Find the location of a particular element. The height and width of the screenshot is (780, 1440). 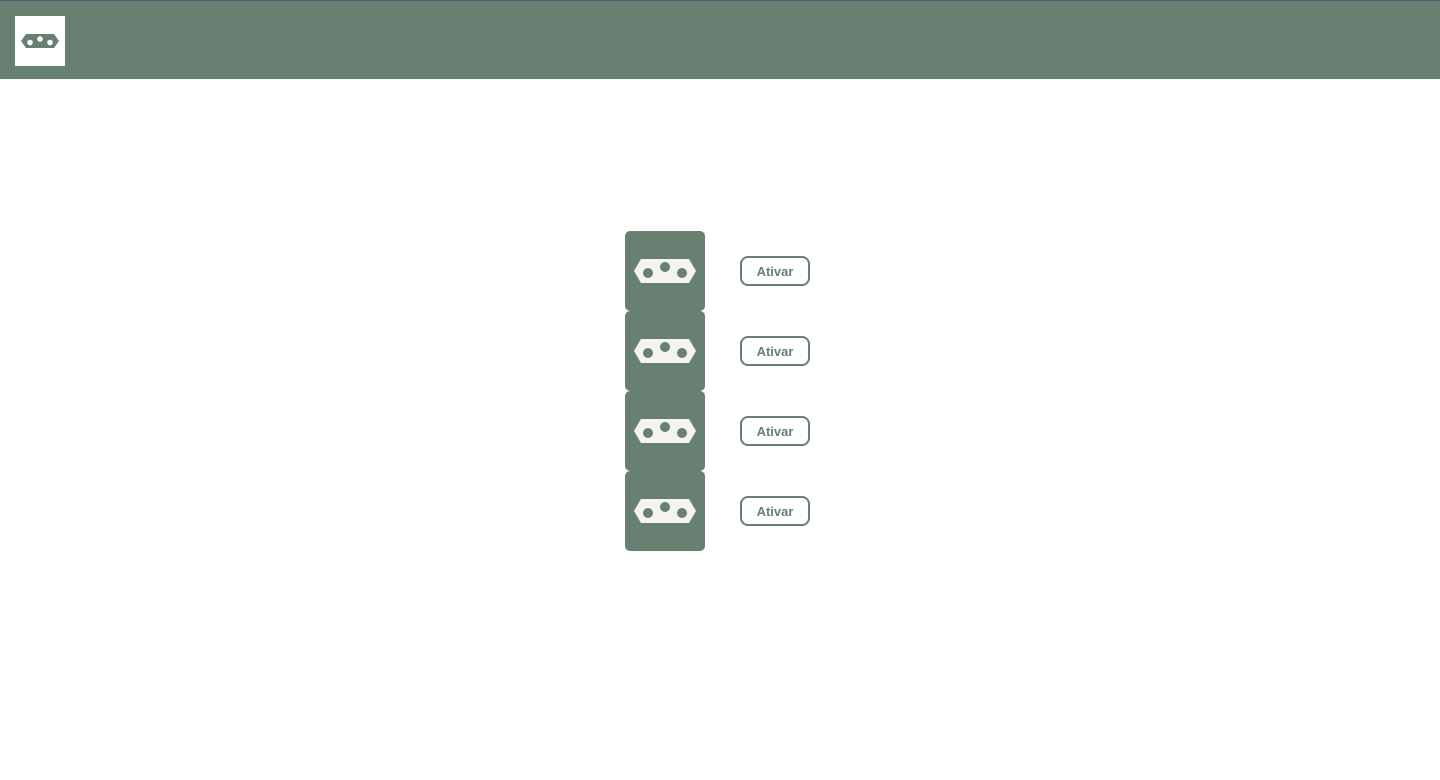

outlet-row-4: Ativar is located at coordinates (720, 511).